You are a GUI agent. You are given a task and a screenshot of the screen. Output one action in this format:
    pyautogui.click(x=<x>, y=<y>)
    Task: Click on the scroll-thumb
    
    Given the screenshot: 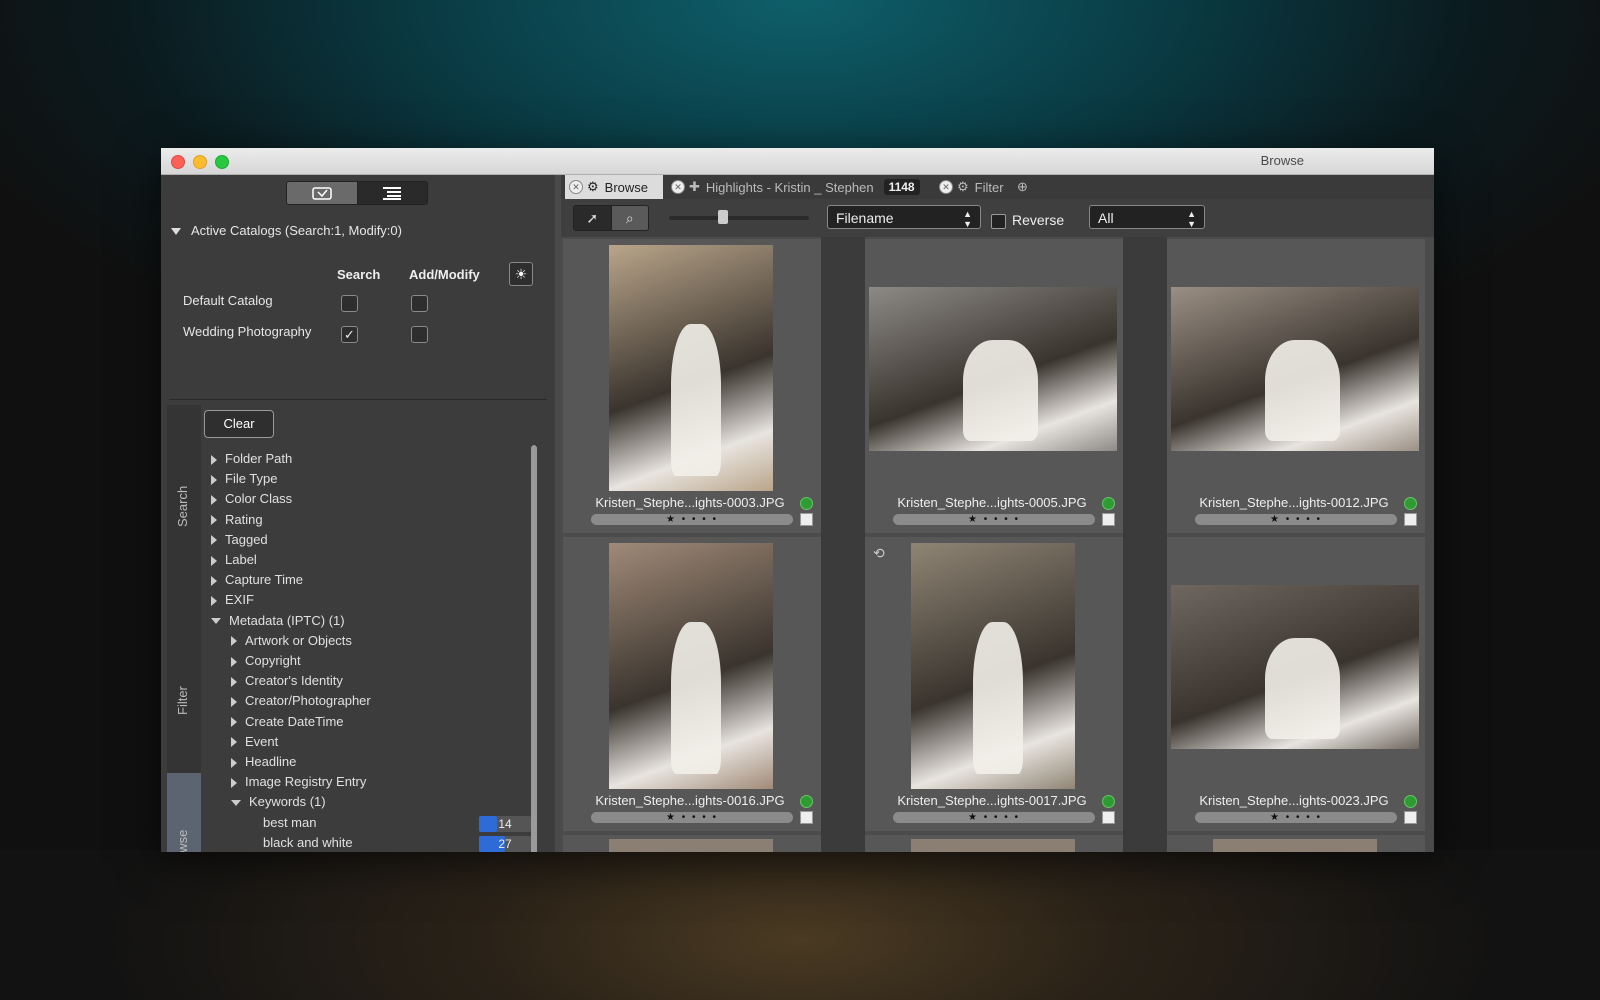 What is the action you would take?
    pyautogui.click(x=534, y=648)
    